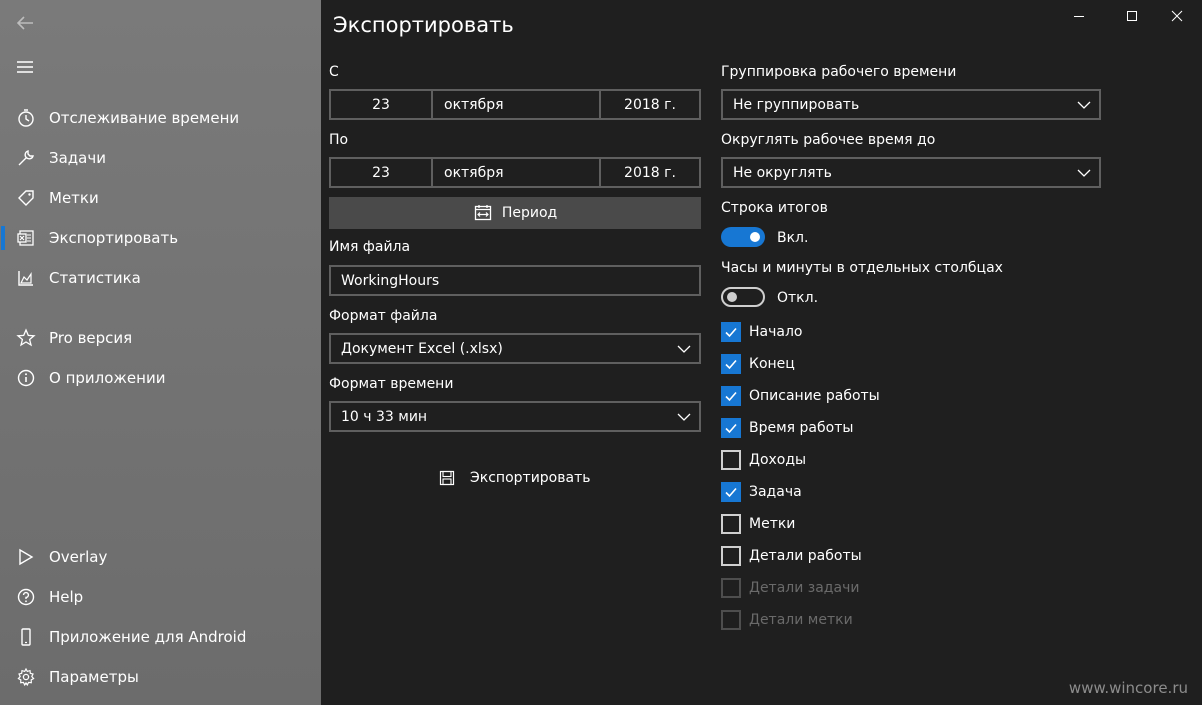 The height and width of the screenshot is (705, 1202). I want to click on minimize-icon, so click(1079, 16).